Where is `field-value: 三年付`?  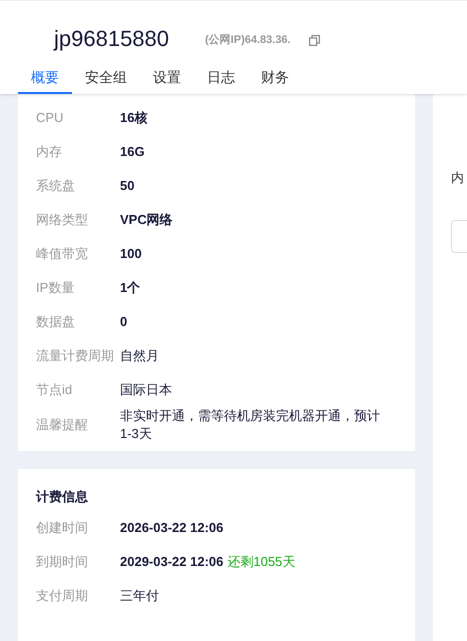
field-value: 三年付 is located at coordinates (139, 596).